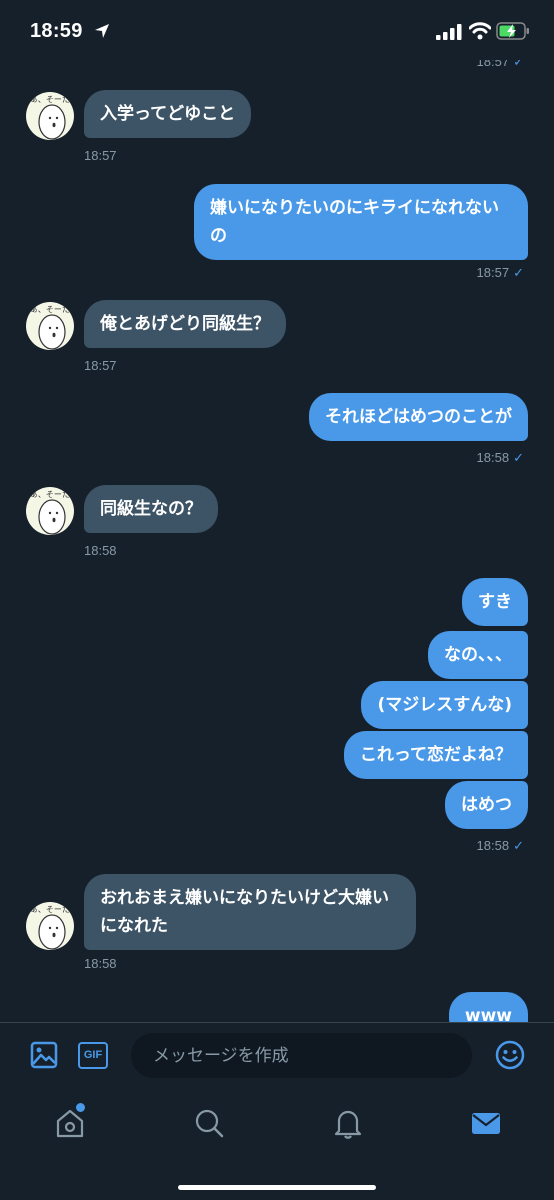 The width and height of the screenshot is (554, 1200). Describe the element at coordinates (185, 324) in the screenshot. I see `incoming-message: 俺とあげどり同級生？` at that location.